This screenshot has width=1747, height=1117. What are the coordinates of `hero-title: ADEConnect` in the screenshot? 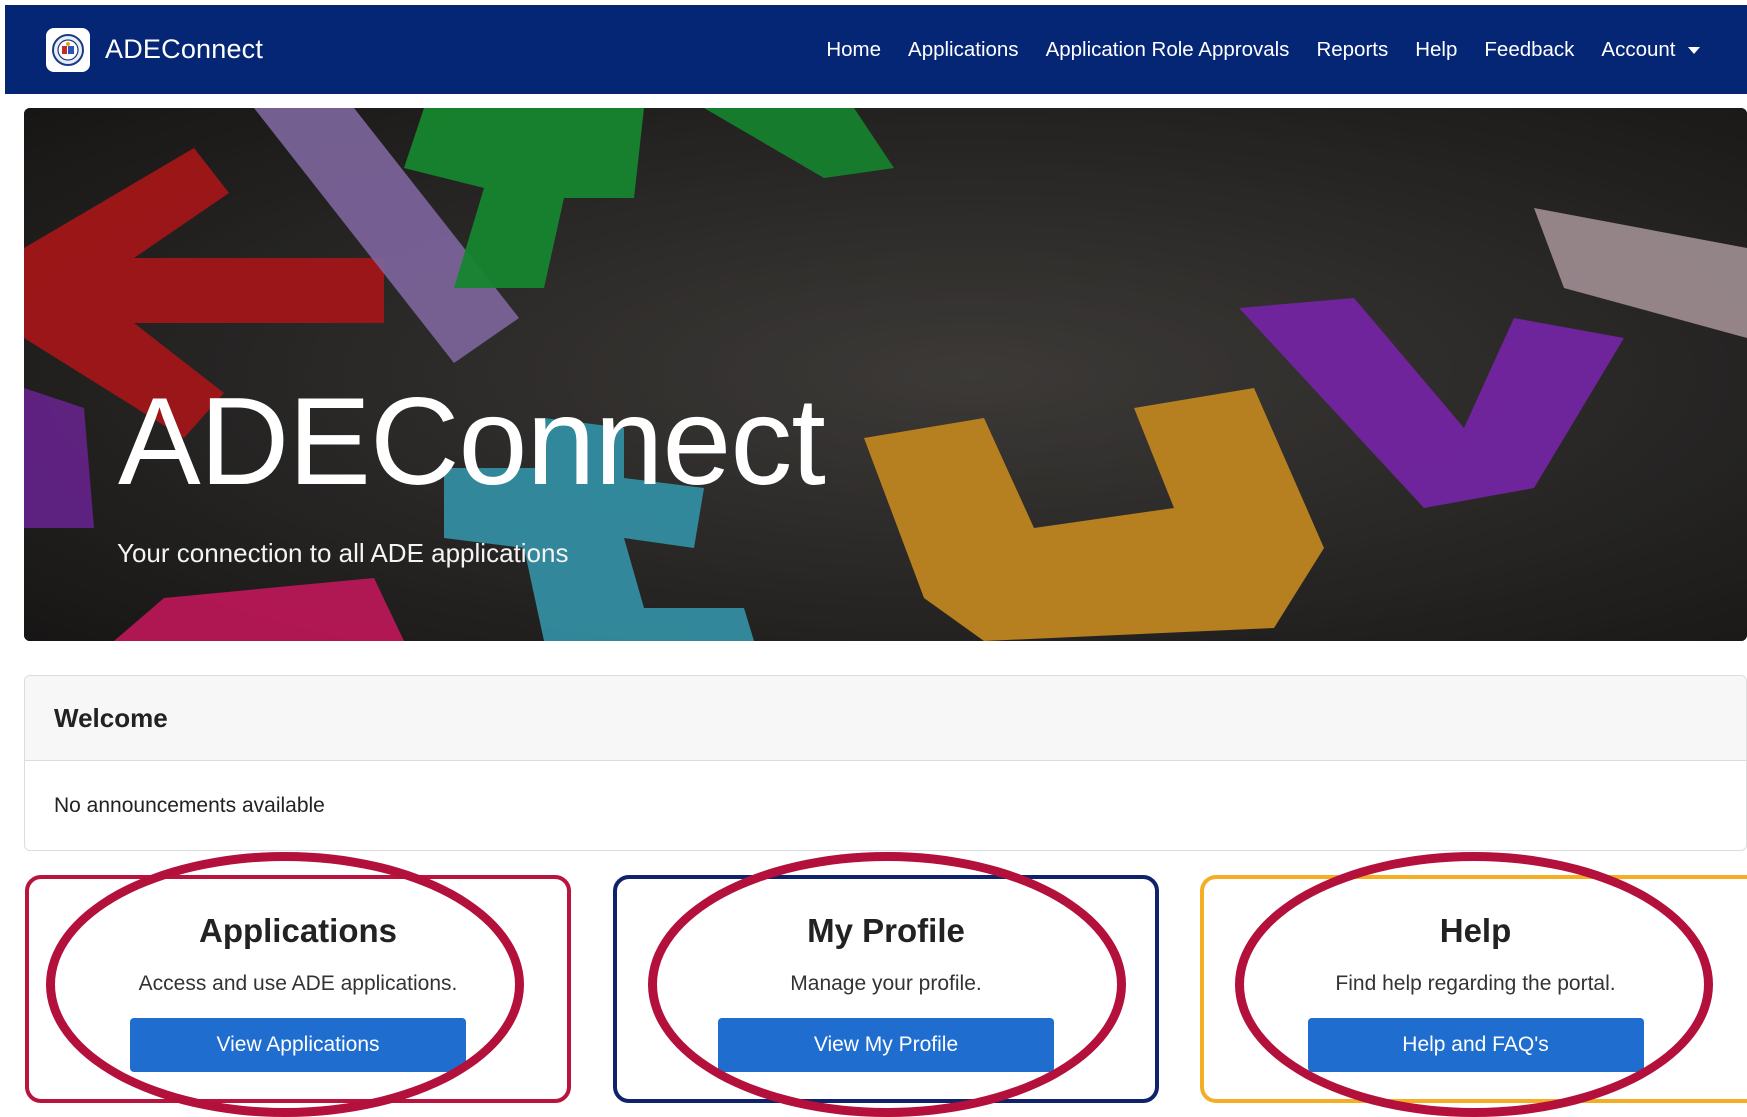 It's located at (472, 442).